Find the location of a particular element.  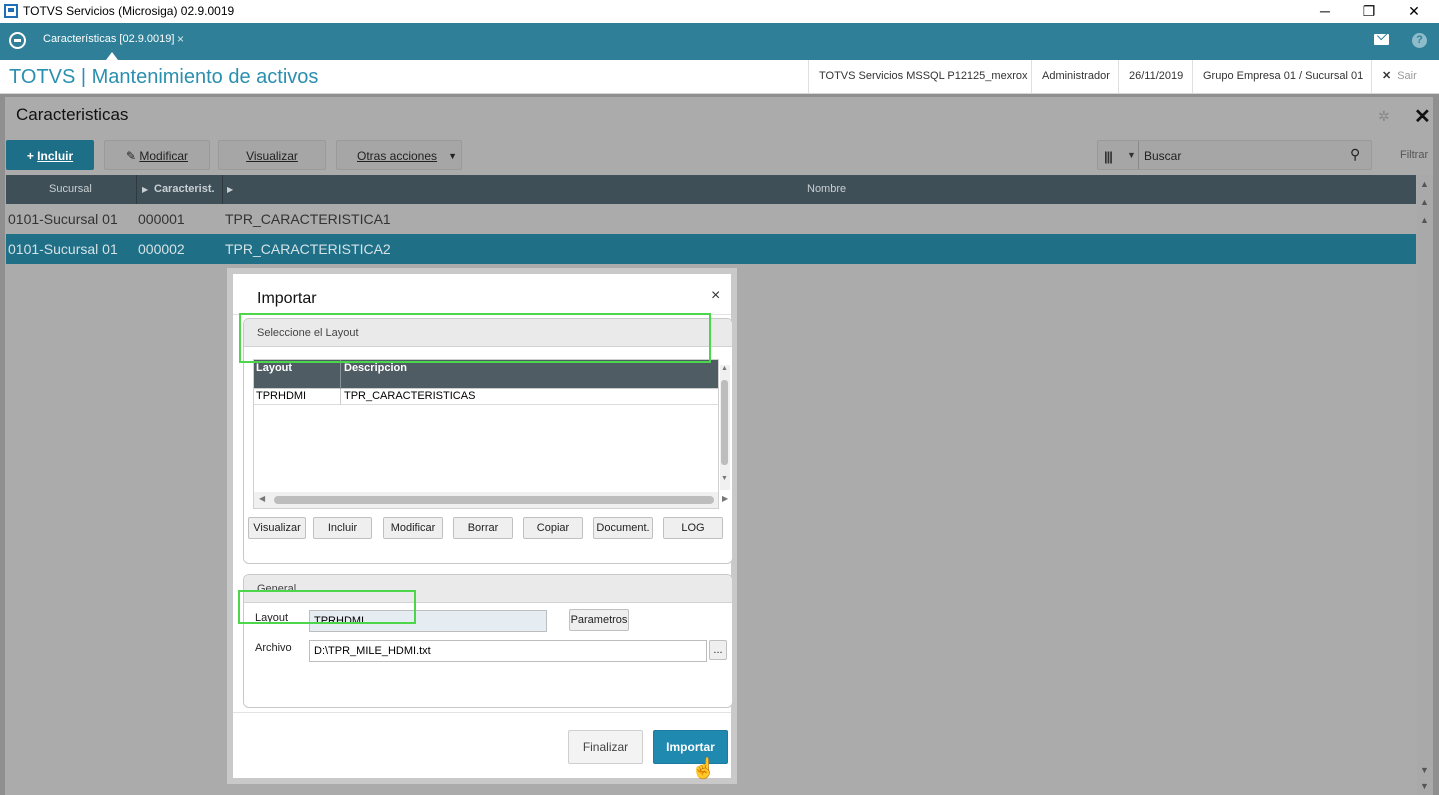

otras-acciones-label: Otras acciones is located at coordinates (397, 156).